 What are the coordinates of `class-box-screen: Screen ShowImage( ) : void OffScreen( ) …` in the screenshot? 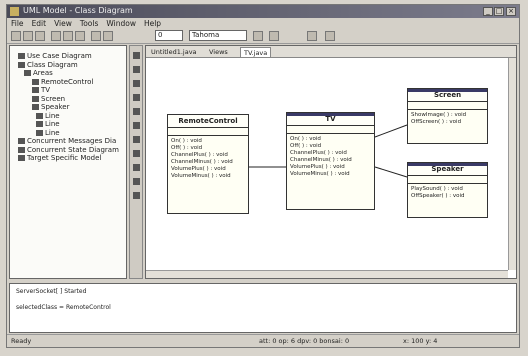 It's located at (447, 116).